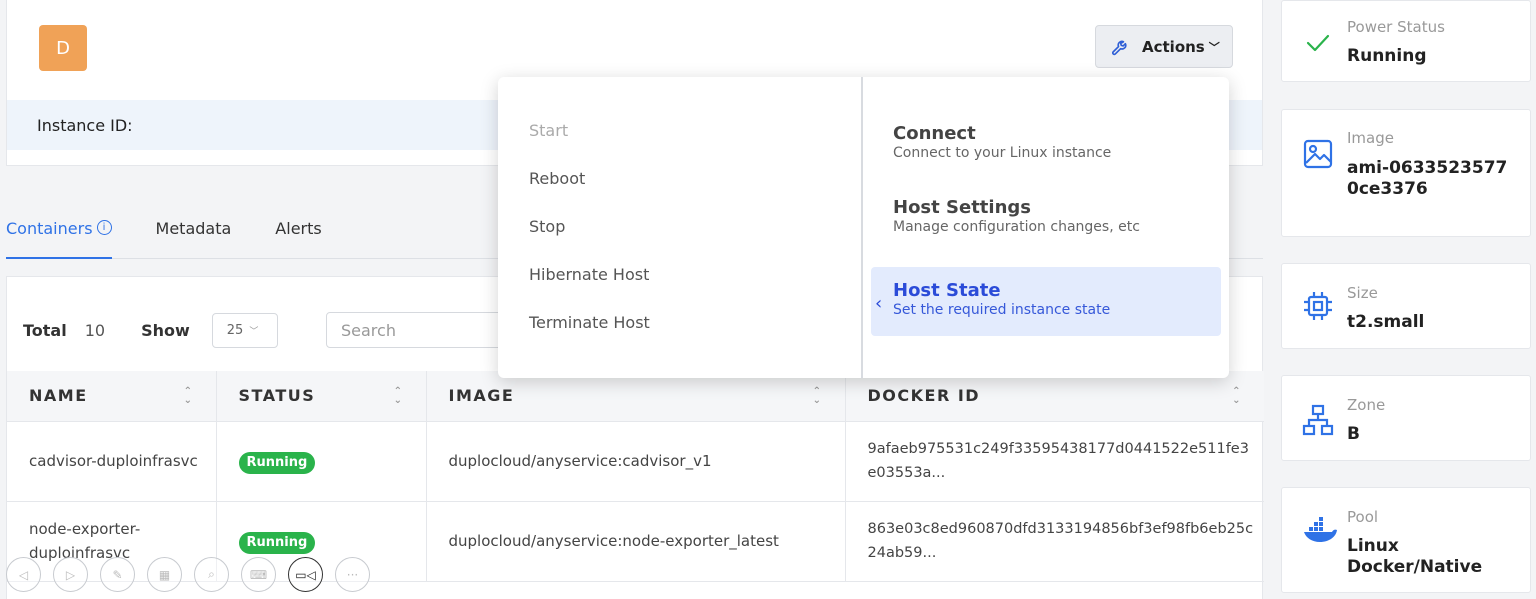  What do you see at coordinates (1353, 434) in the screenshot?
I see `zone-value: B` at bounding box center [1353, 434].